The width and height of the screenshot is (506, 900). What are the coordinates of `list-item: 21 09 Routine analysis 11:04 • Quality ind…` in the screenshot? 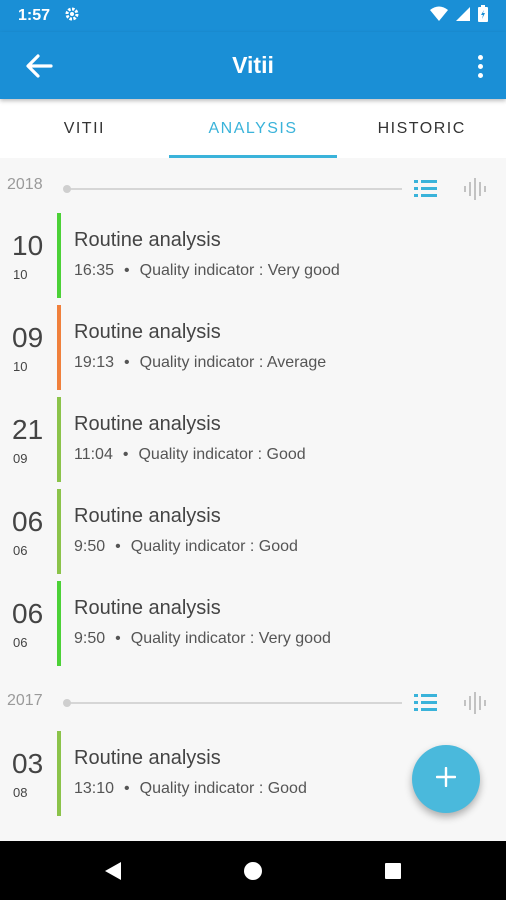 It's located at (253, 442).